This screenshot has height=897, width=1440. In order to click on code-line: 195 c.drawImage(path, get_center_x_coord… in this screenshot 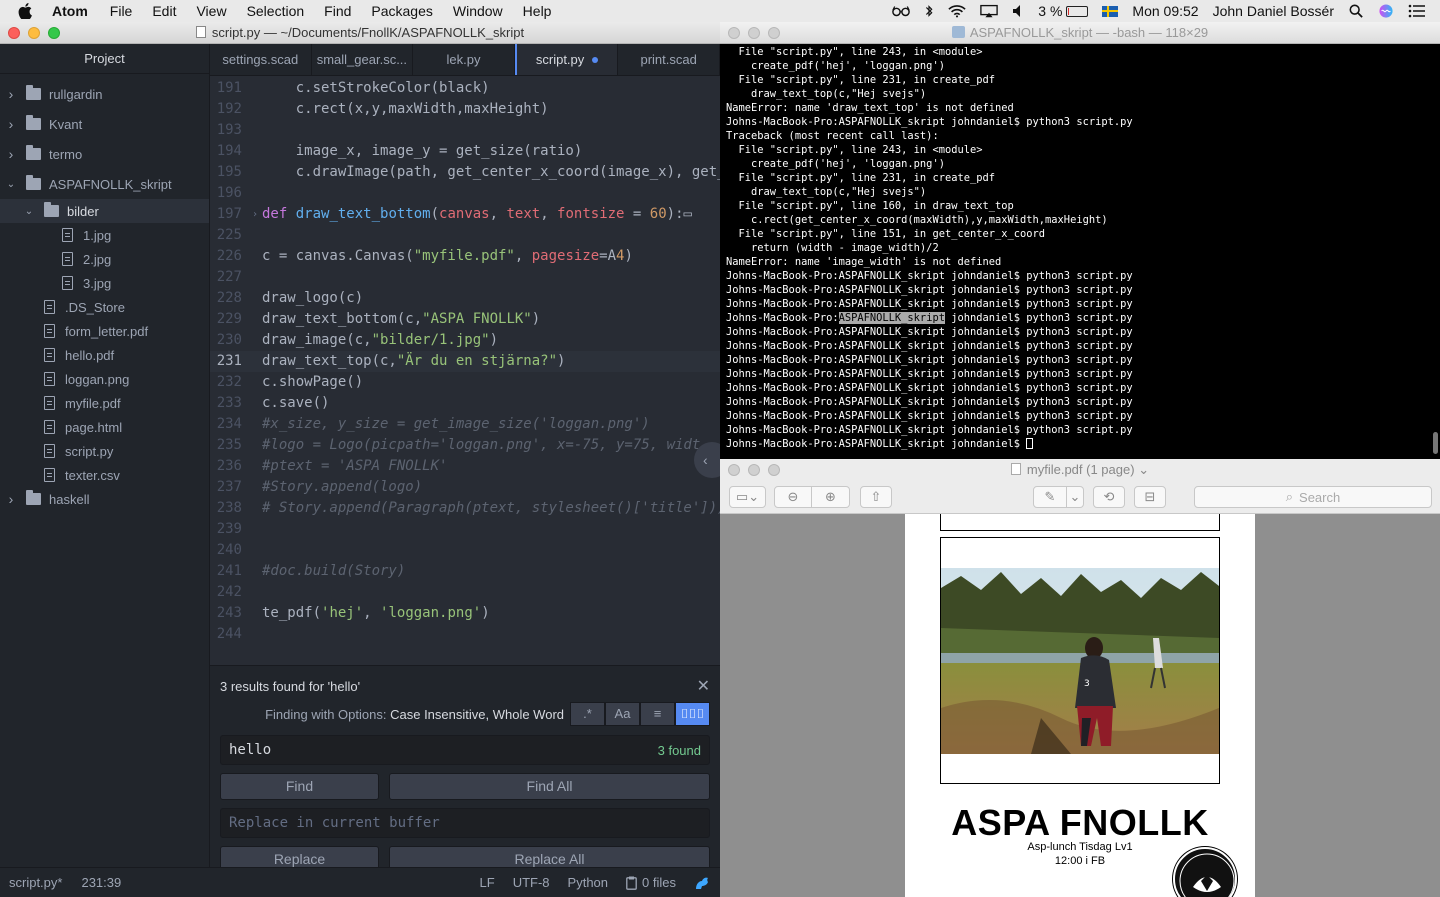, I will do `click(465, 172)`.